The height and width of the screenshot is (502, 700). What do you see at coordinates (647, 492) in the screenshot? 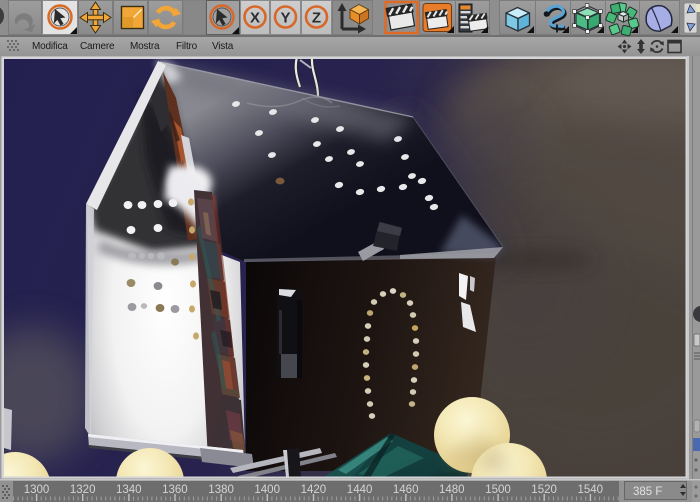
I see `svg-text: 385 F` at bounding box center [647, 492].